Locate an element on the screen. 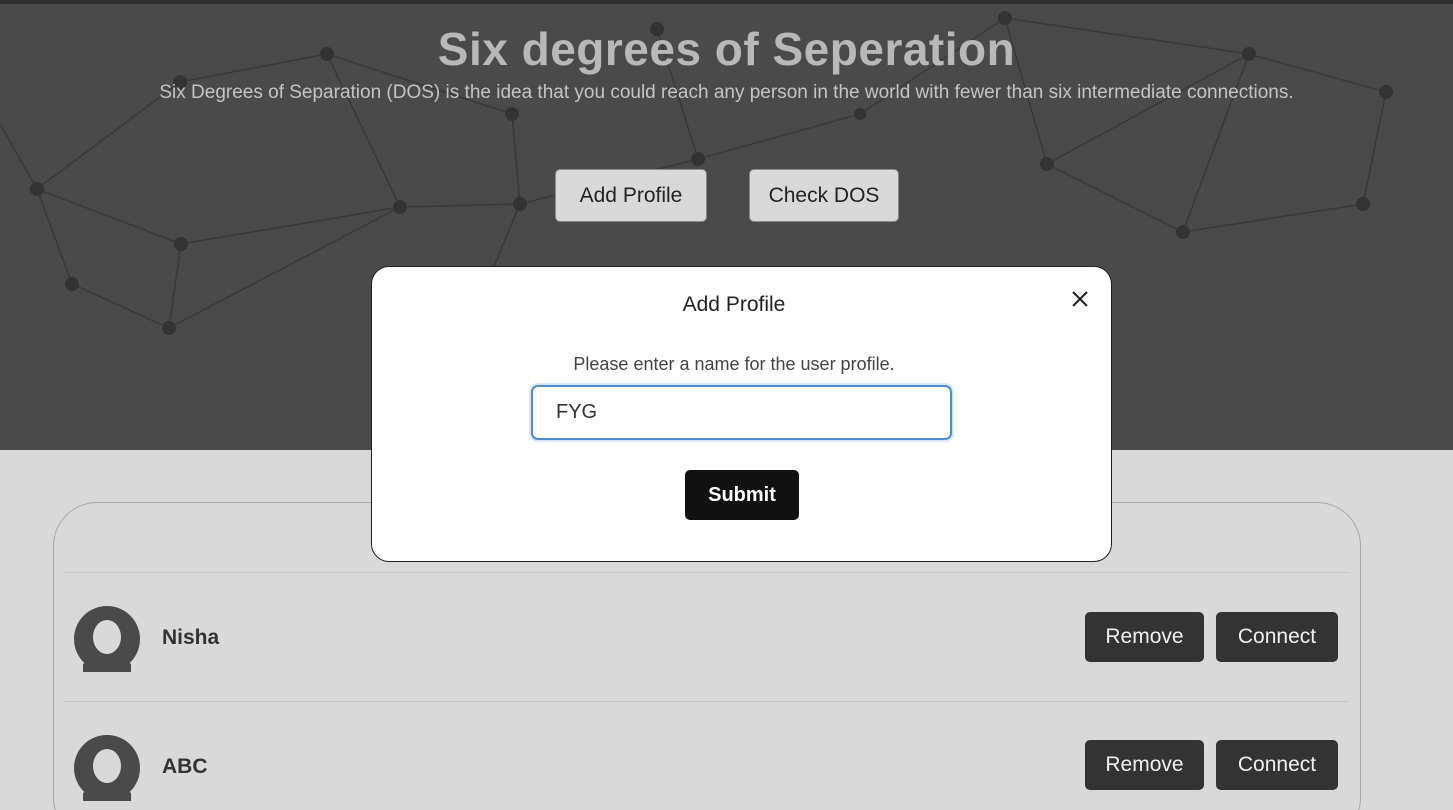  check-dos-button: Check DOS is located at coordinates (824, 195).